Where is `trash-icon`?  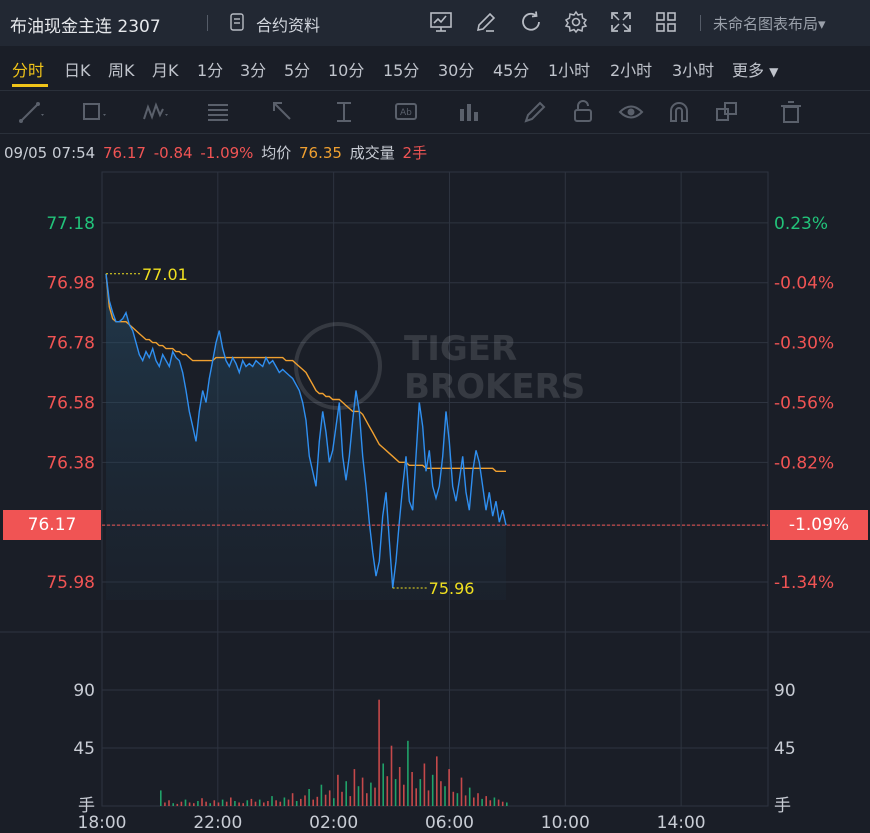 trash-icon is located at coordinates (791, 112).